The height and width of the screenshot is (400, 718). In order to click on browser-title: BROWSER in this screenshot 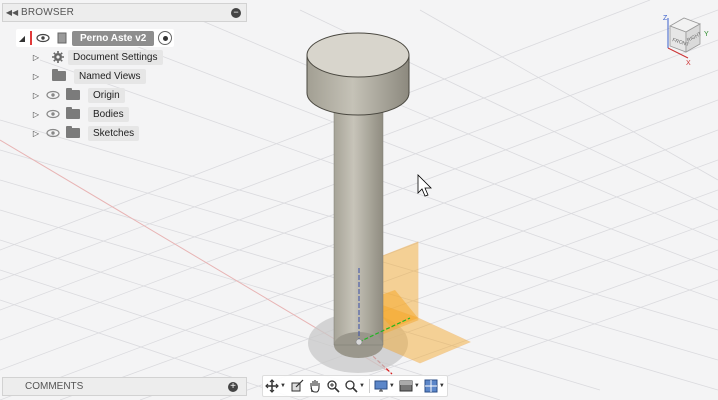, I will do `click(48, 12)`.